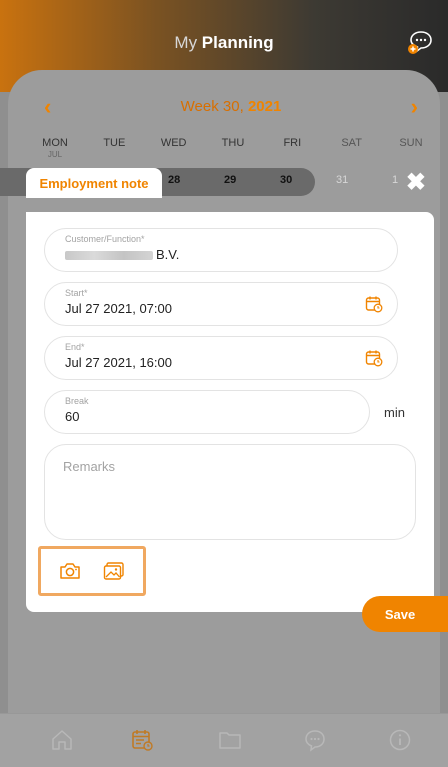 The image size is (448, 767). Describe the element at coordinates (405, 614) in the screenshot. I see `save-button: Save` at that location.